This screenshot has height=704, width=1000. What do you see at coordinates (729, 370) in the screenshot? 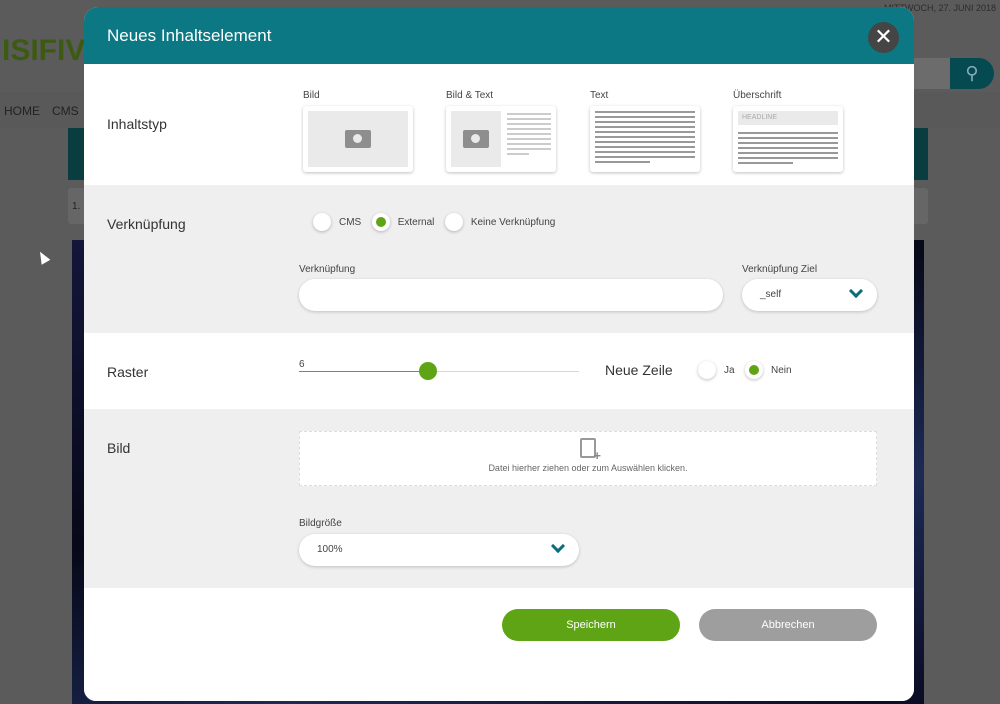
I see `radio-label: Ja` at bounding box center [729, 370].